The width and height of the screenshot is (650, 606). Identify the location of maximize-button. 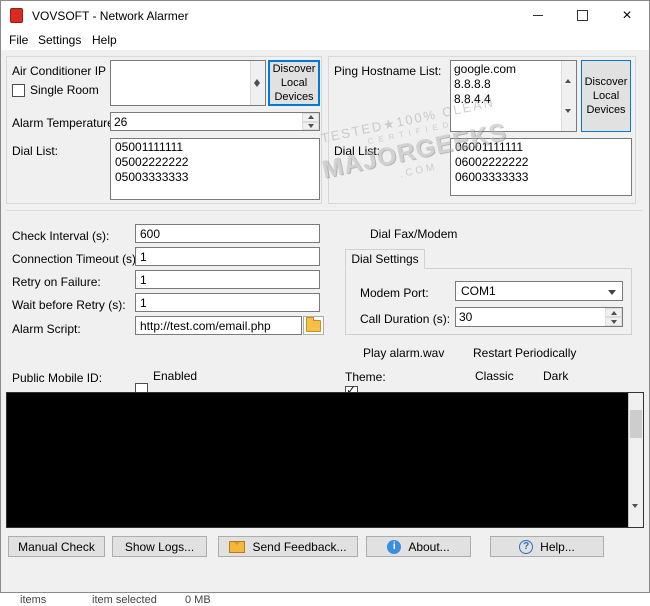
(582, 15).